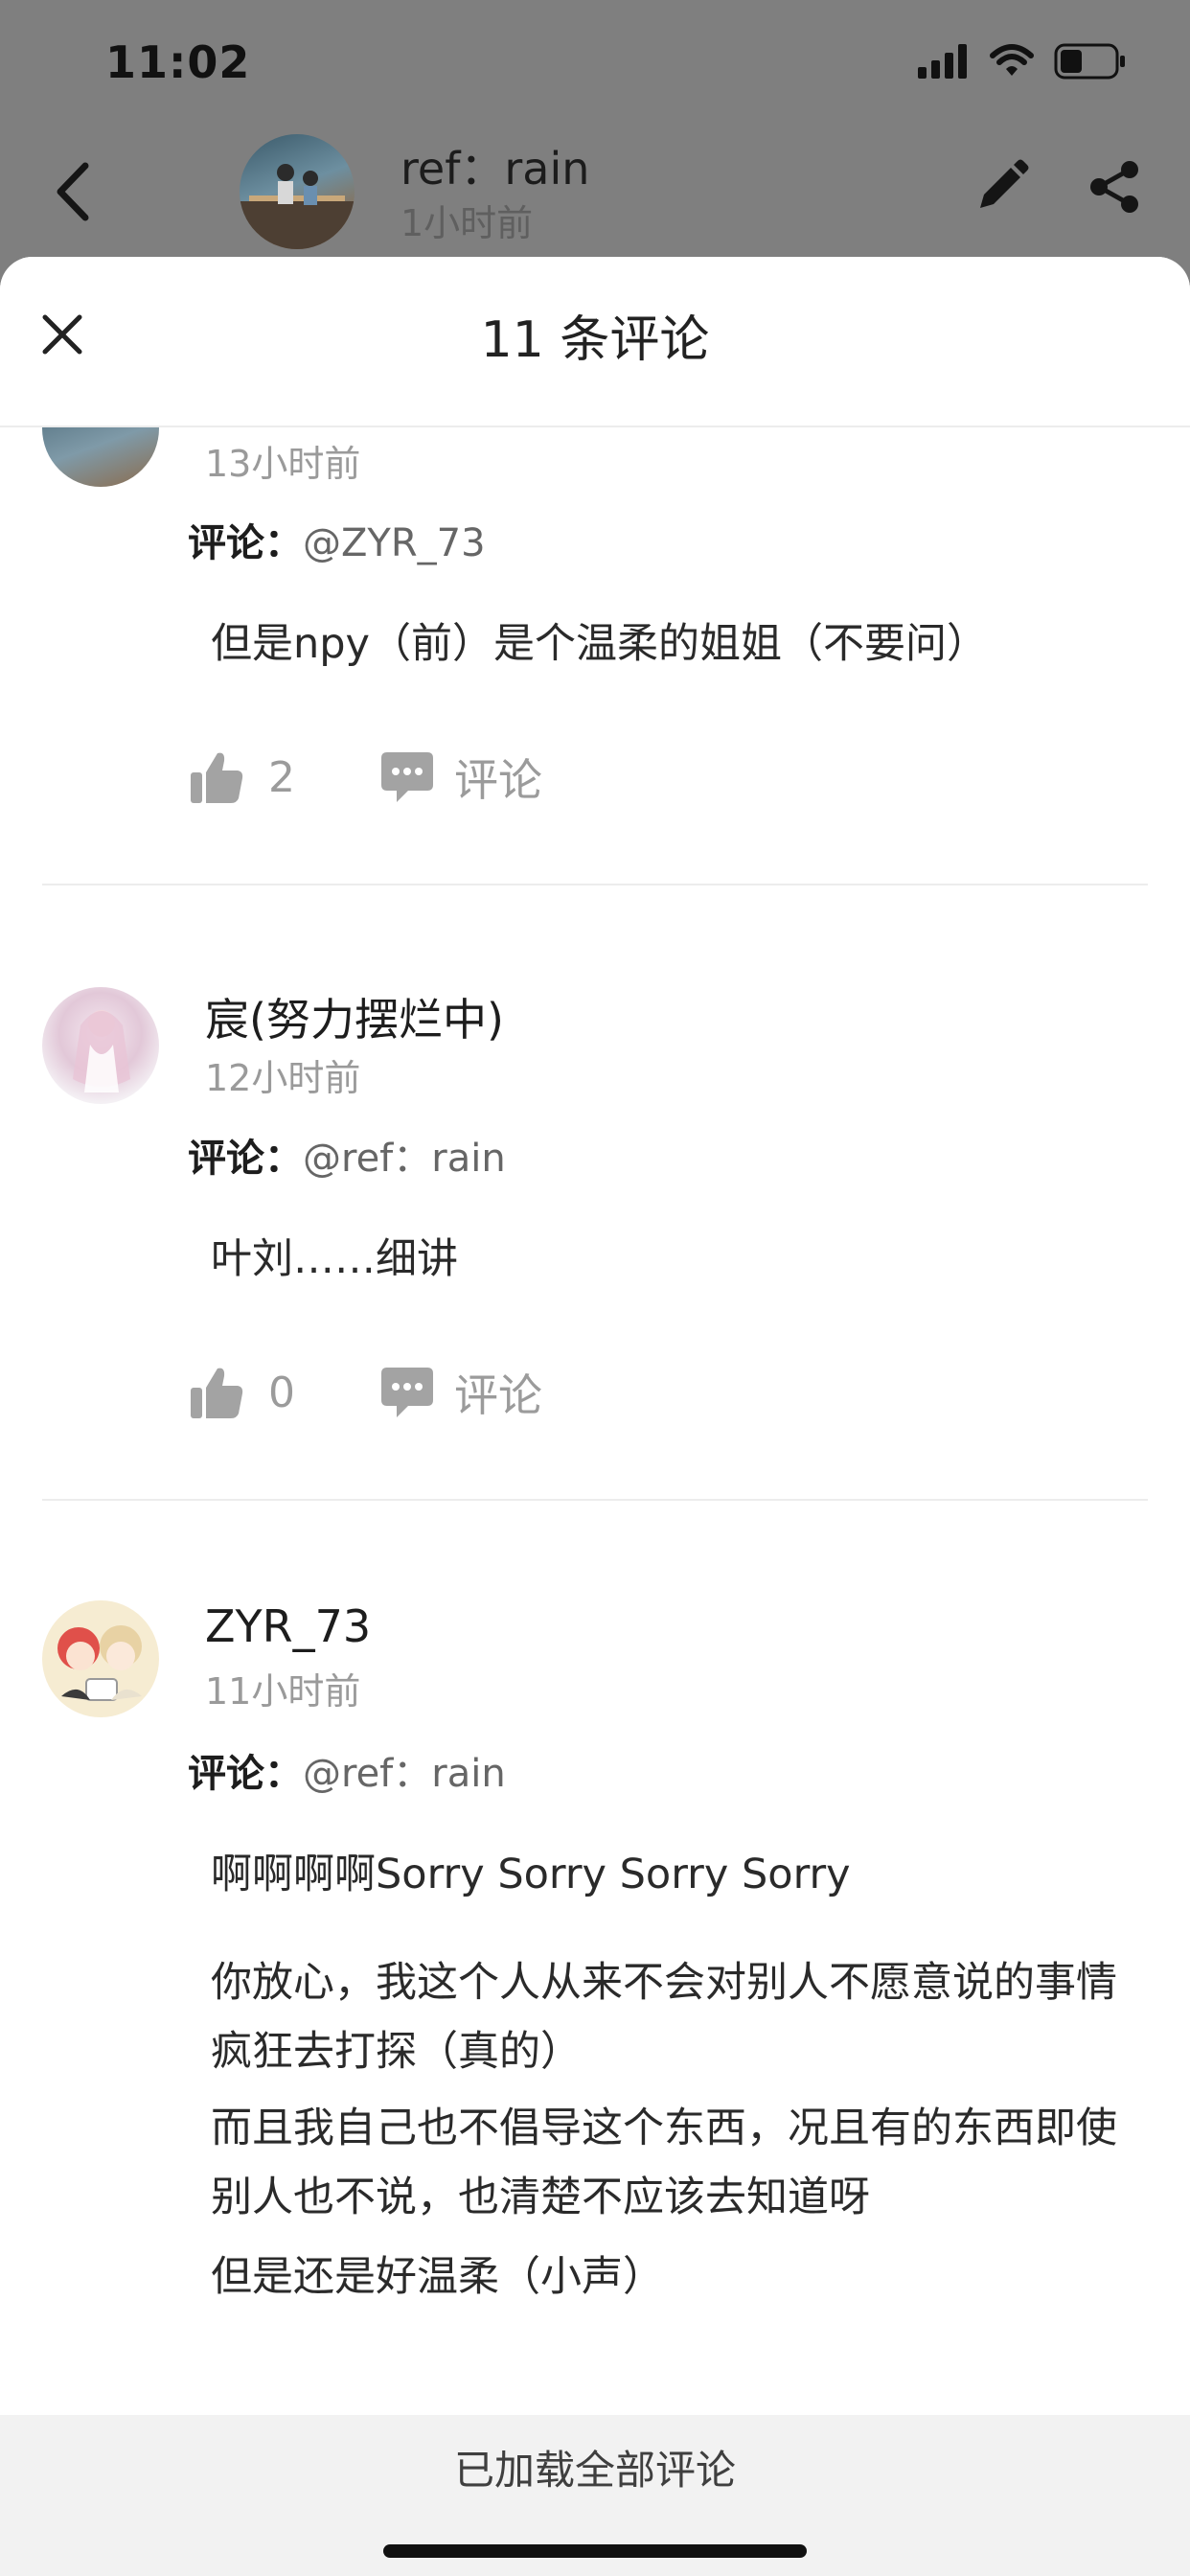 The width and height of the screenshot is (1190, 2576). I want to click on reply-target: @ZYR_73, so click(395, 543).